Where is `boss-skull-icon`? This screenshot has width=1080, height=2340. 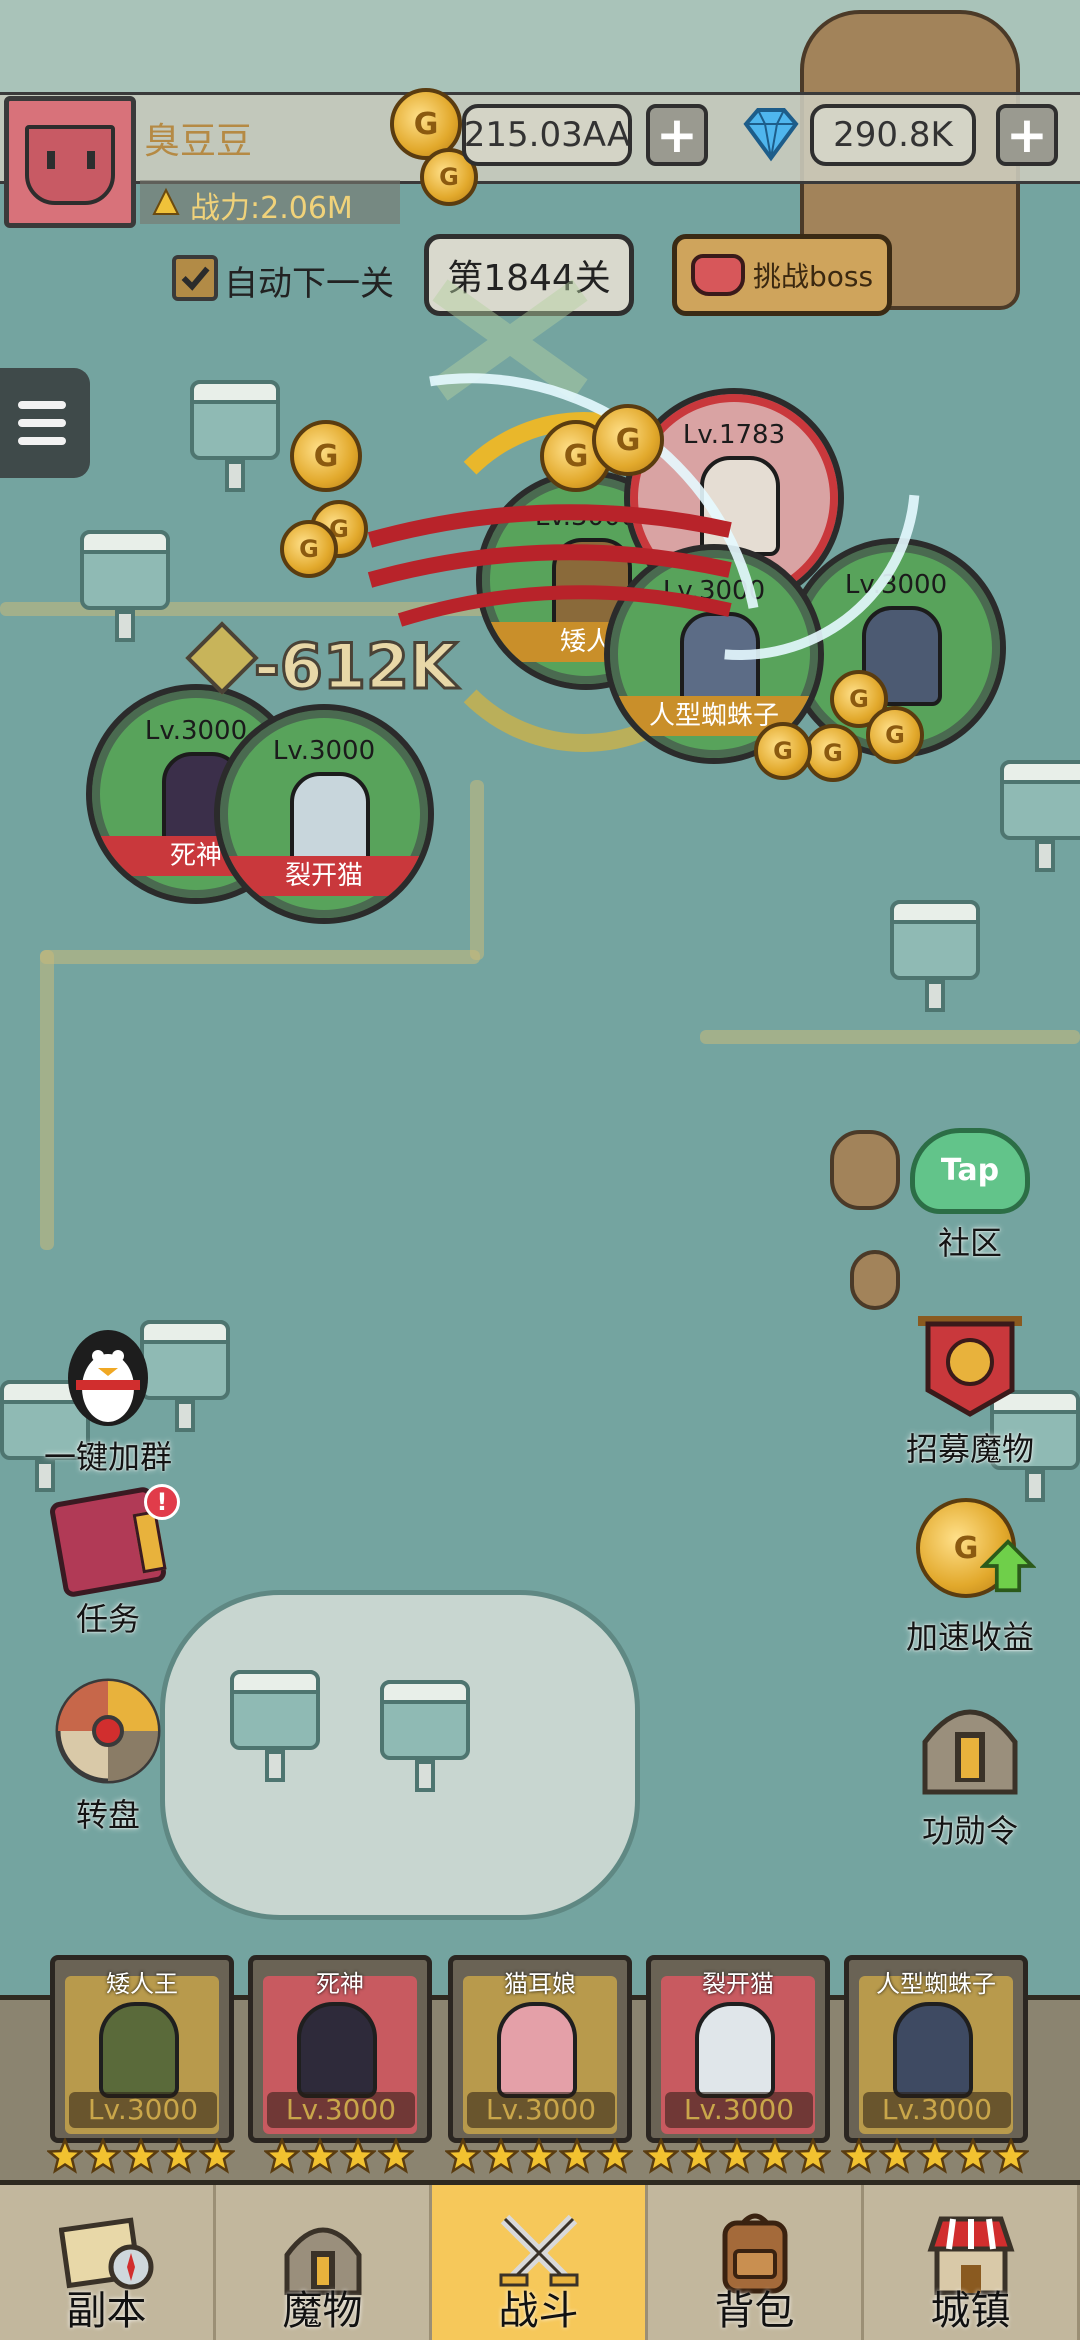 boss-skull-icon is located at coordinates (717, 275).